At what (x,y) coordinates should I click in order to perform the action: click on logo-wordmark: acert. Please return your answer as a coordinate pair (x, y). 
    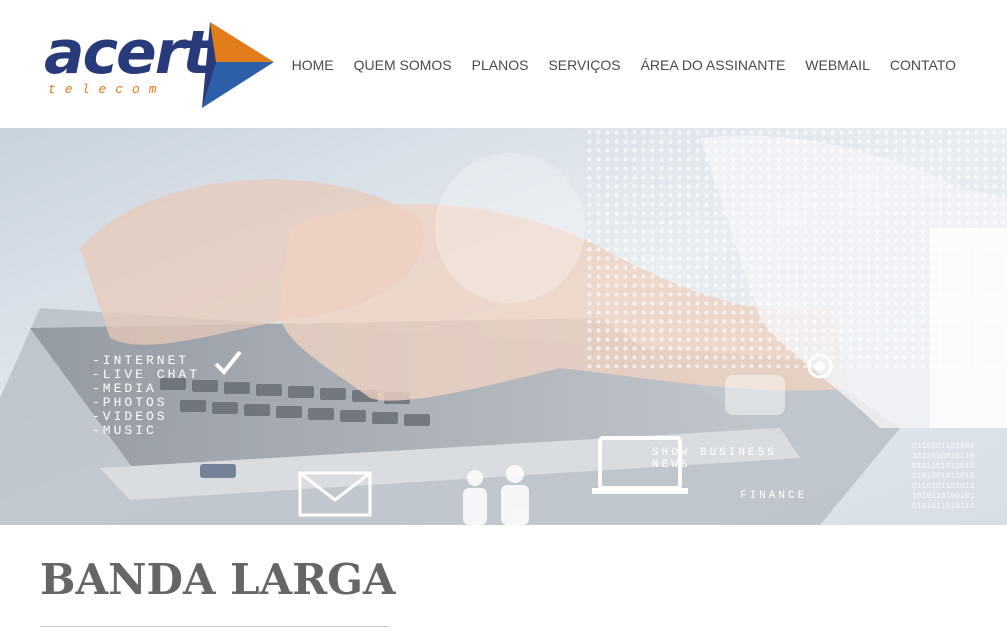
    Looking at the image, I should click on (127, 53).